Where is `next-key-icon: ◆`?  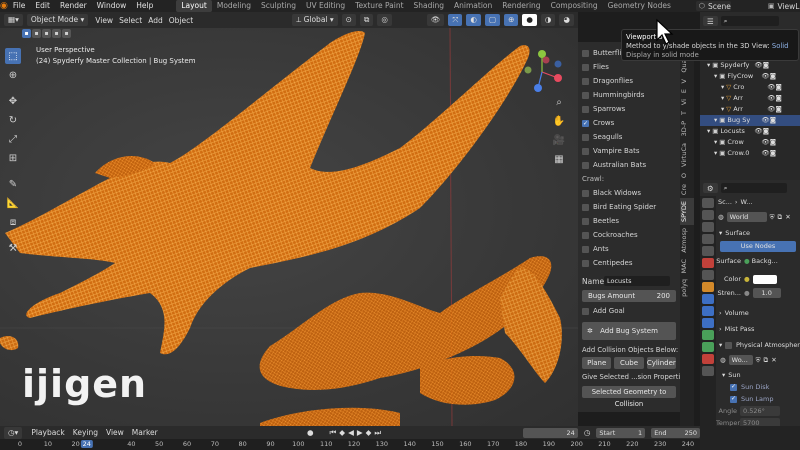
next-key-icon: ◆ is located at coordinates (369, 433).